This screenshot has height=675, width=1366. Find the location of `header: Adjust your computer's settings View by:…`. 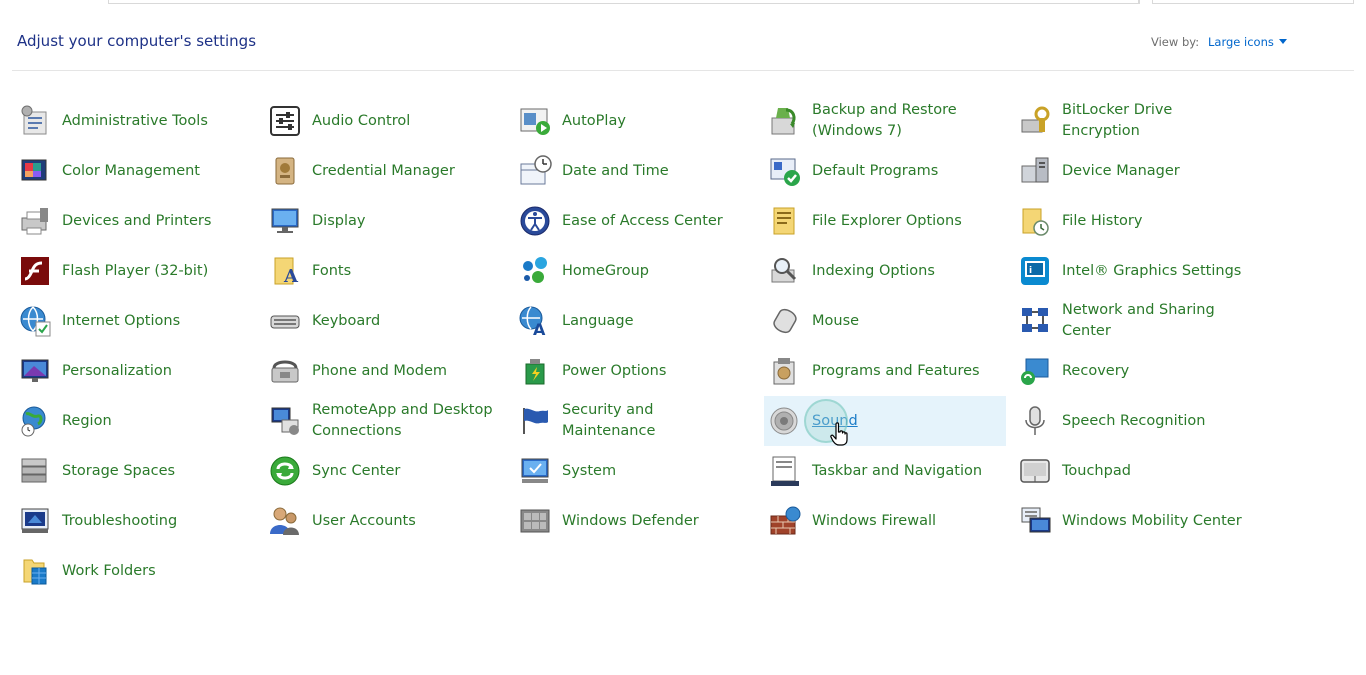

header: Adjust your computer's settings View by:… is located at coordinates (683, 47).